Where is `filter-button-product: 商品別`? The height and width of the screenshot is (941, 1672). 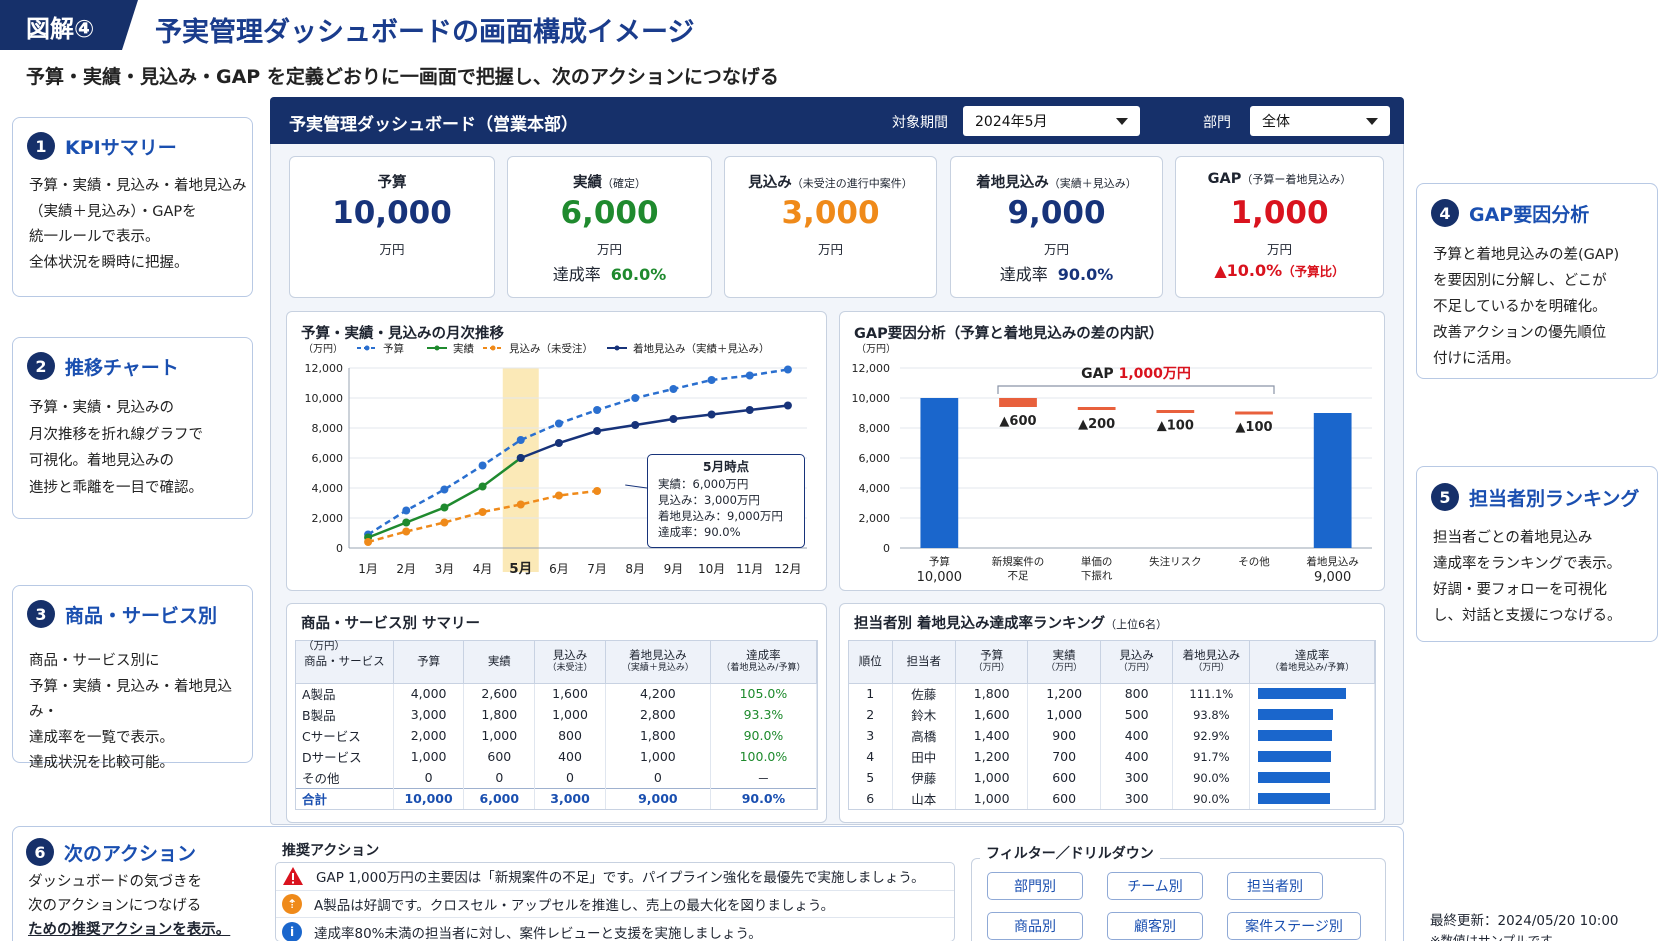
filter-button-product: 商品別 is located at coordinates (1035, 926).